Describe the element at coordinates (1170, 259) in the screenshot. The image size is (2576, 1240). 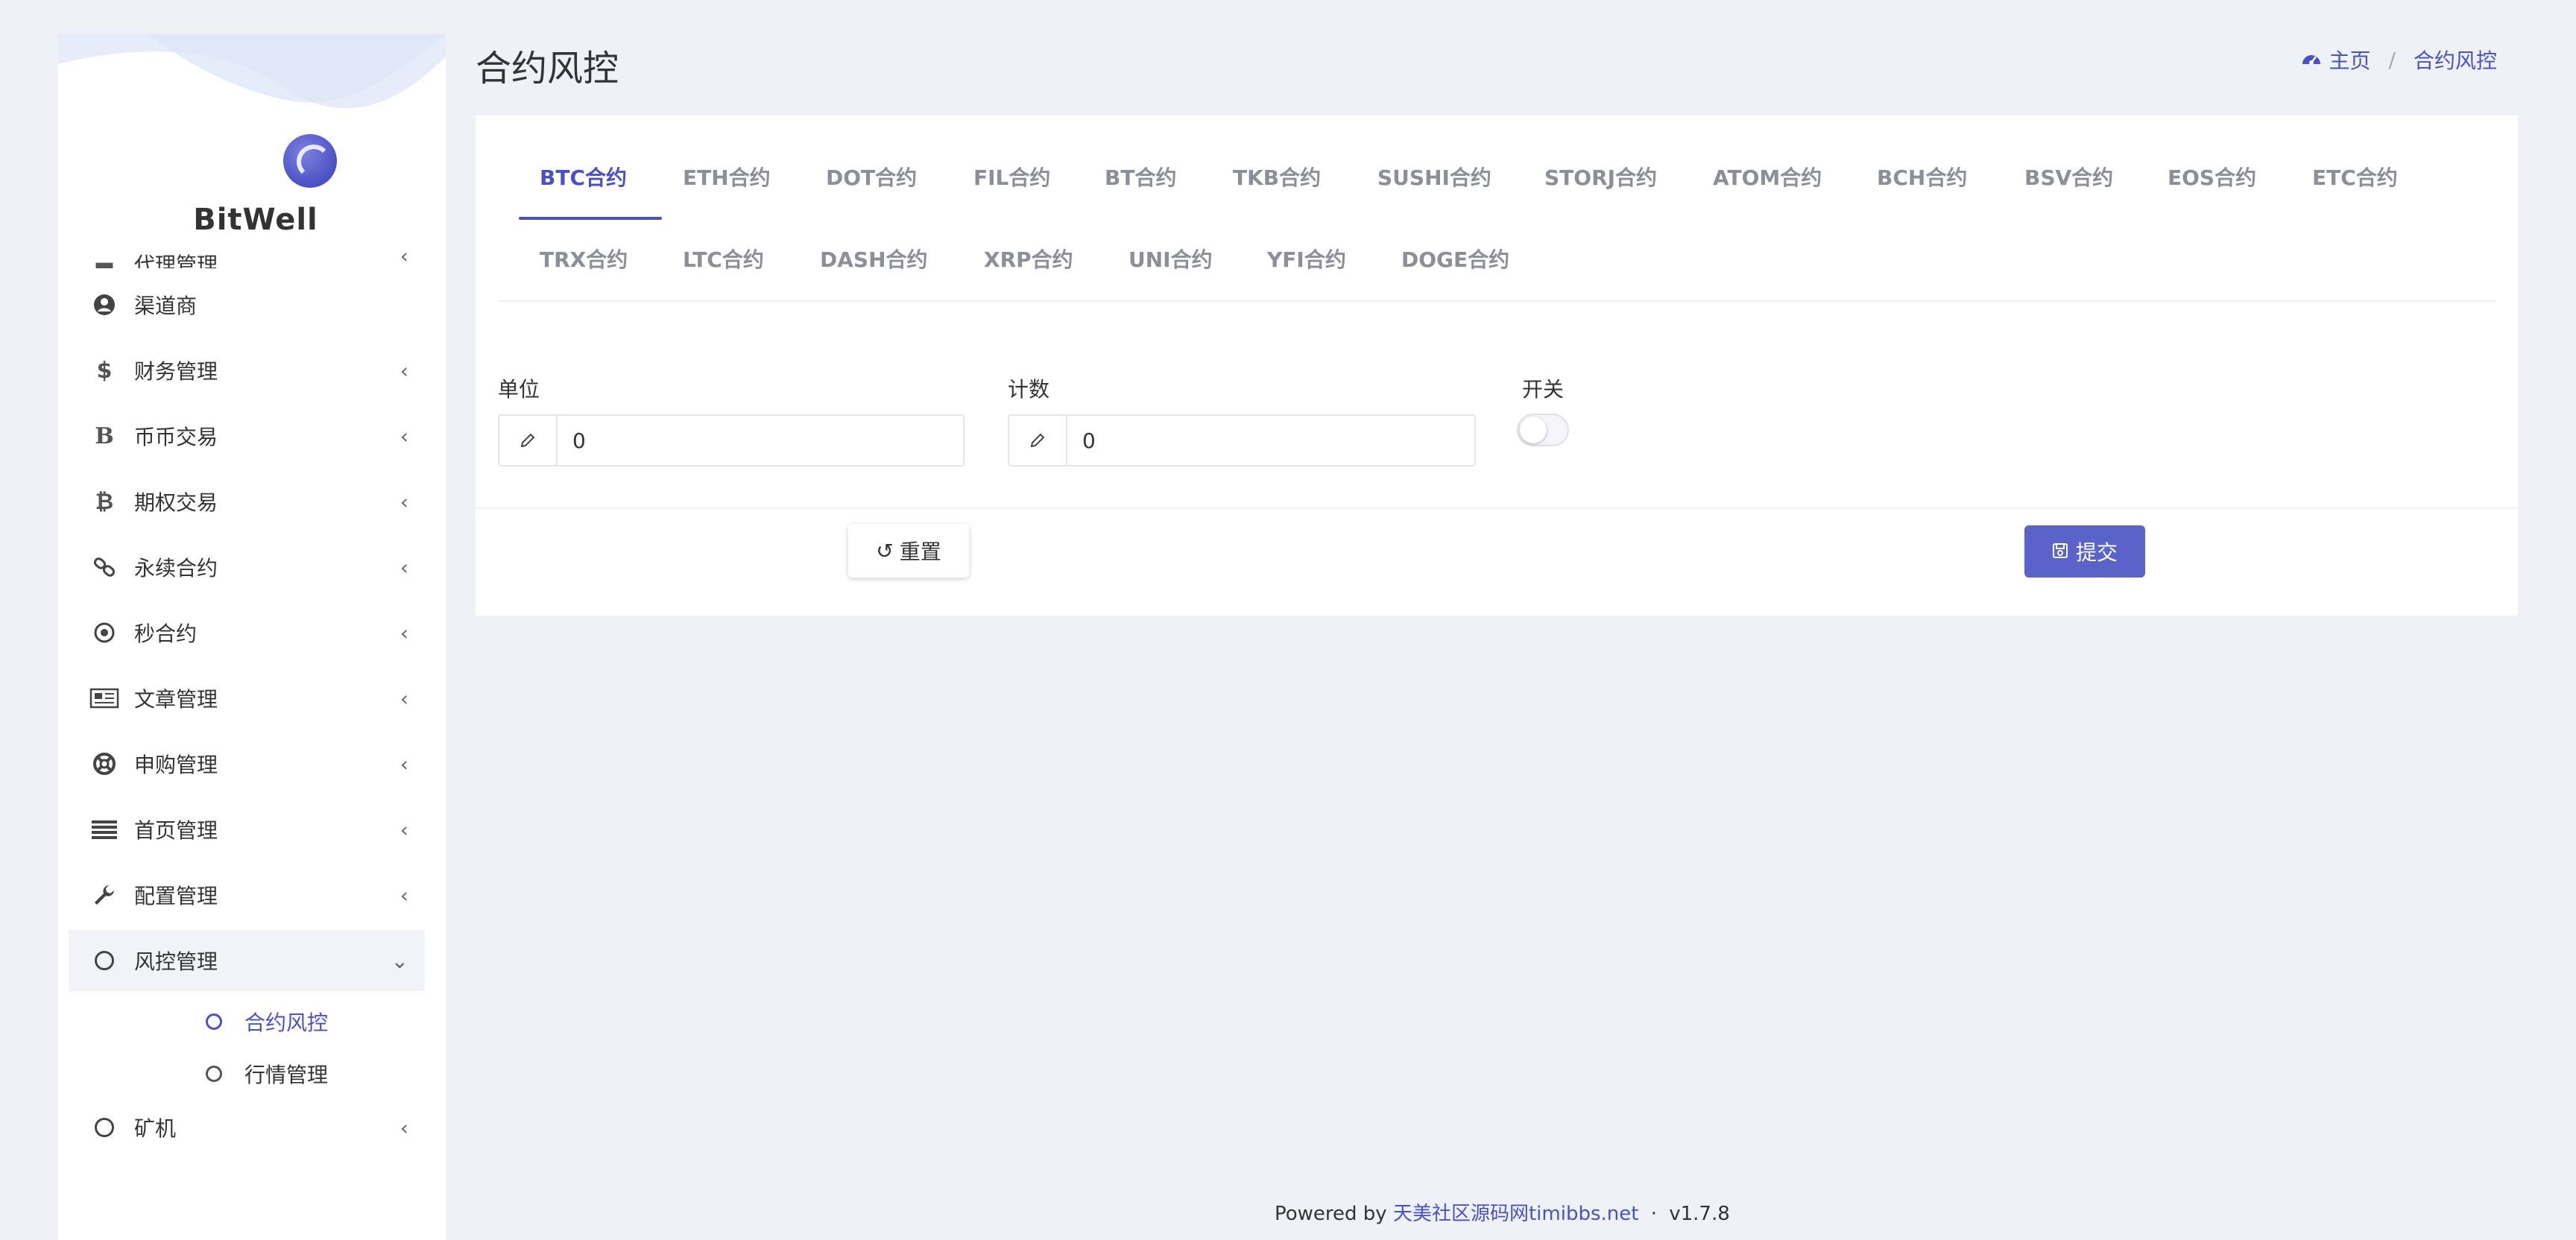
I see `tab-uni: UNI合约` at that location.